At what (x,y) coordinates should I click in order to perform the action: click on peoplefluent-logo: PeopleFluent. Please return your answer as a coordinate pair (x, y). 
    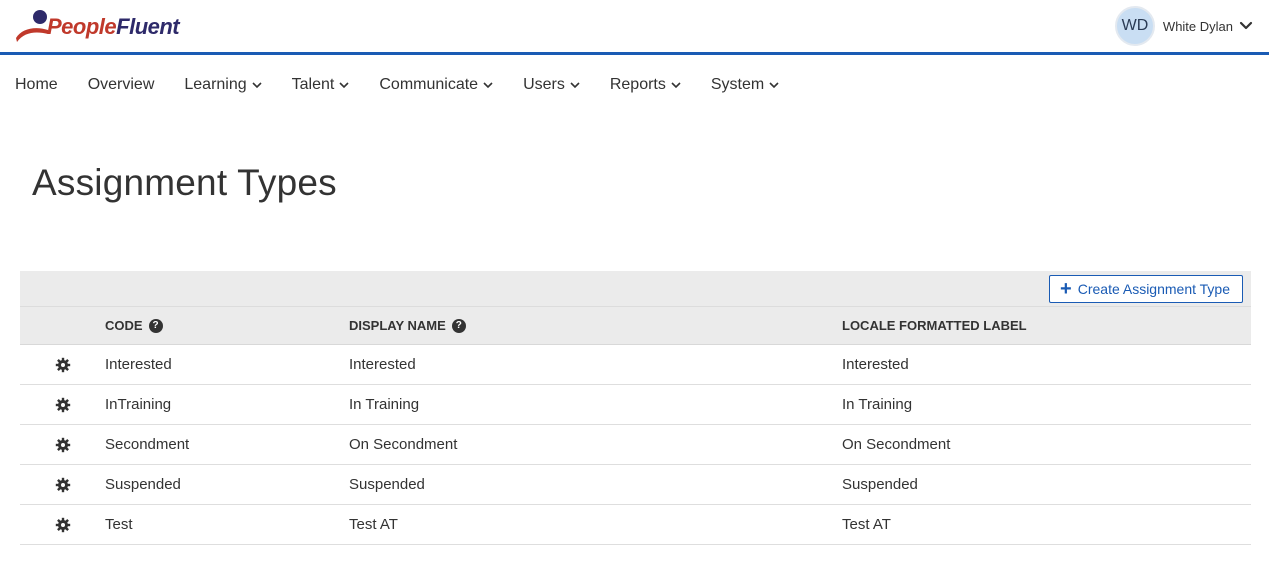
    Looking at the image, I should click on (99, 26).